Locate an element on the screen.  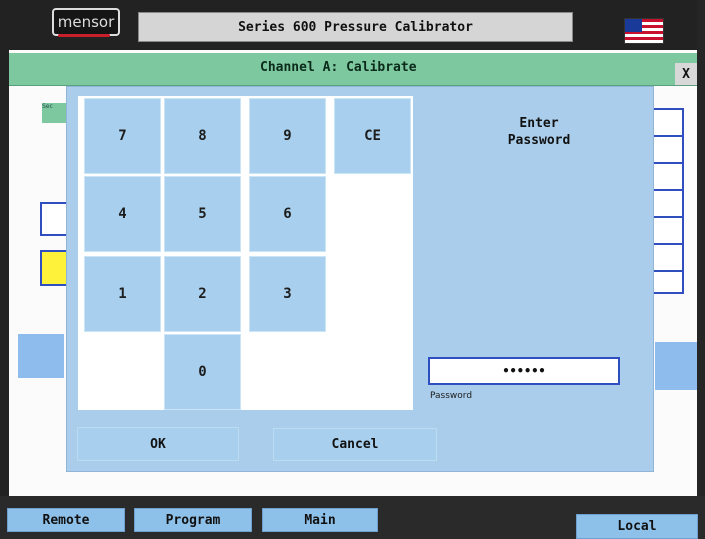
key-6: 6 is located at coordinates (287, 214).